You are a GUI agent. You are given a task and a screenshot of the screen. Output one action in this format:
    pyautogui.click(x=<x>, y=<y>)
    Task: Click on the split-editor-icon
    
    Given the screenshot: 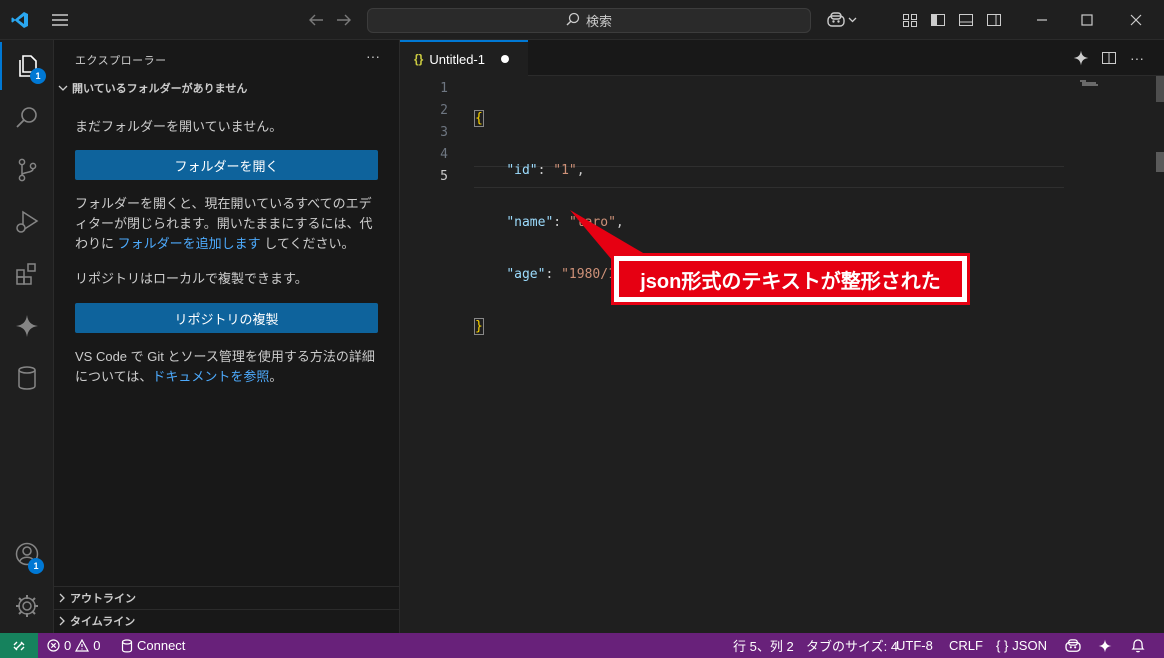 What is the action you would take?
    pyautogui.click(x=1109, y=58)
    